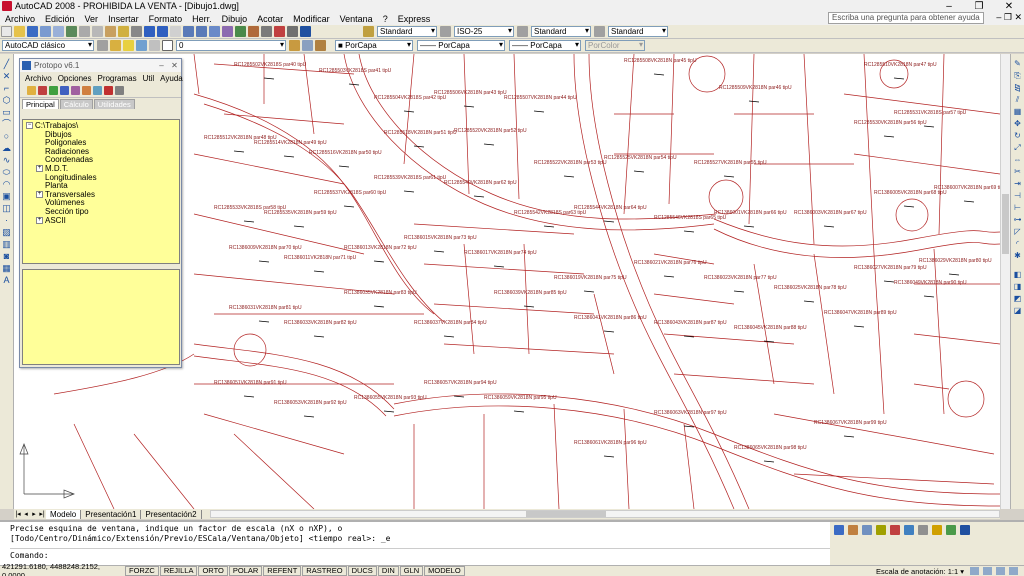 The width and height of the screenshot is (1024, 576). What do you see at coordinates (7, 124) in the screenshot?
I see `arc-icon: ⌒` at bounding box center [7, 124].